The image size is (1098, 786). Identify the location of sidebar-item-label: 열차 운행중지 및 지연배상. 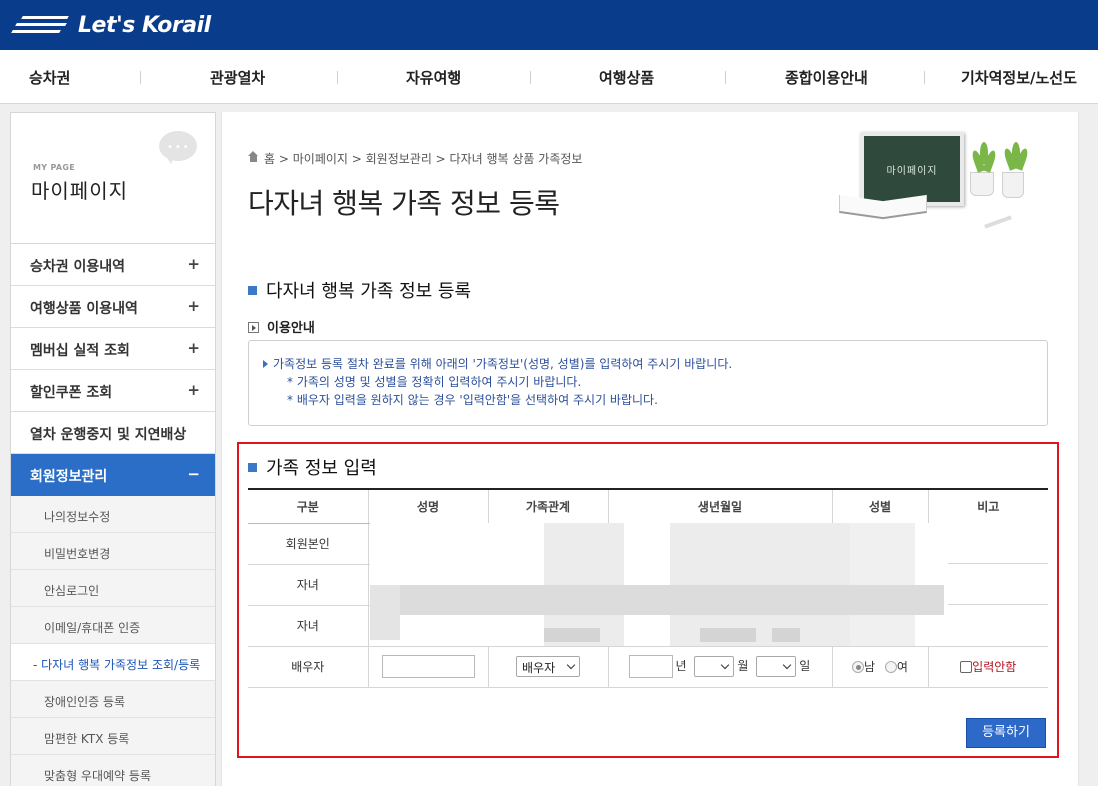
(108, 435).